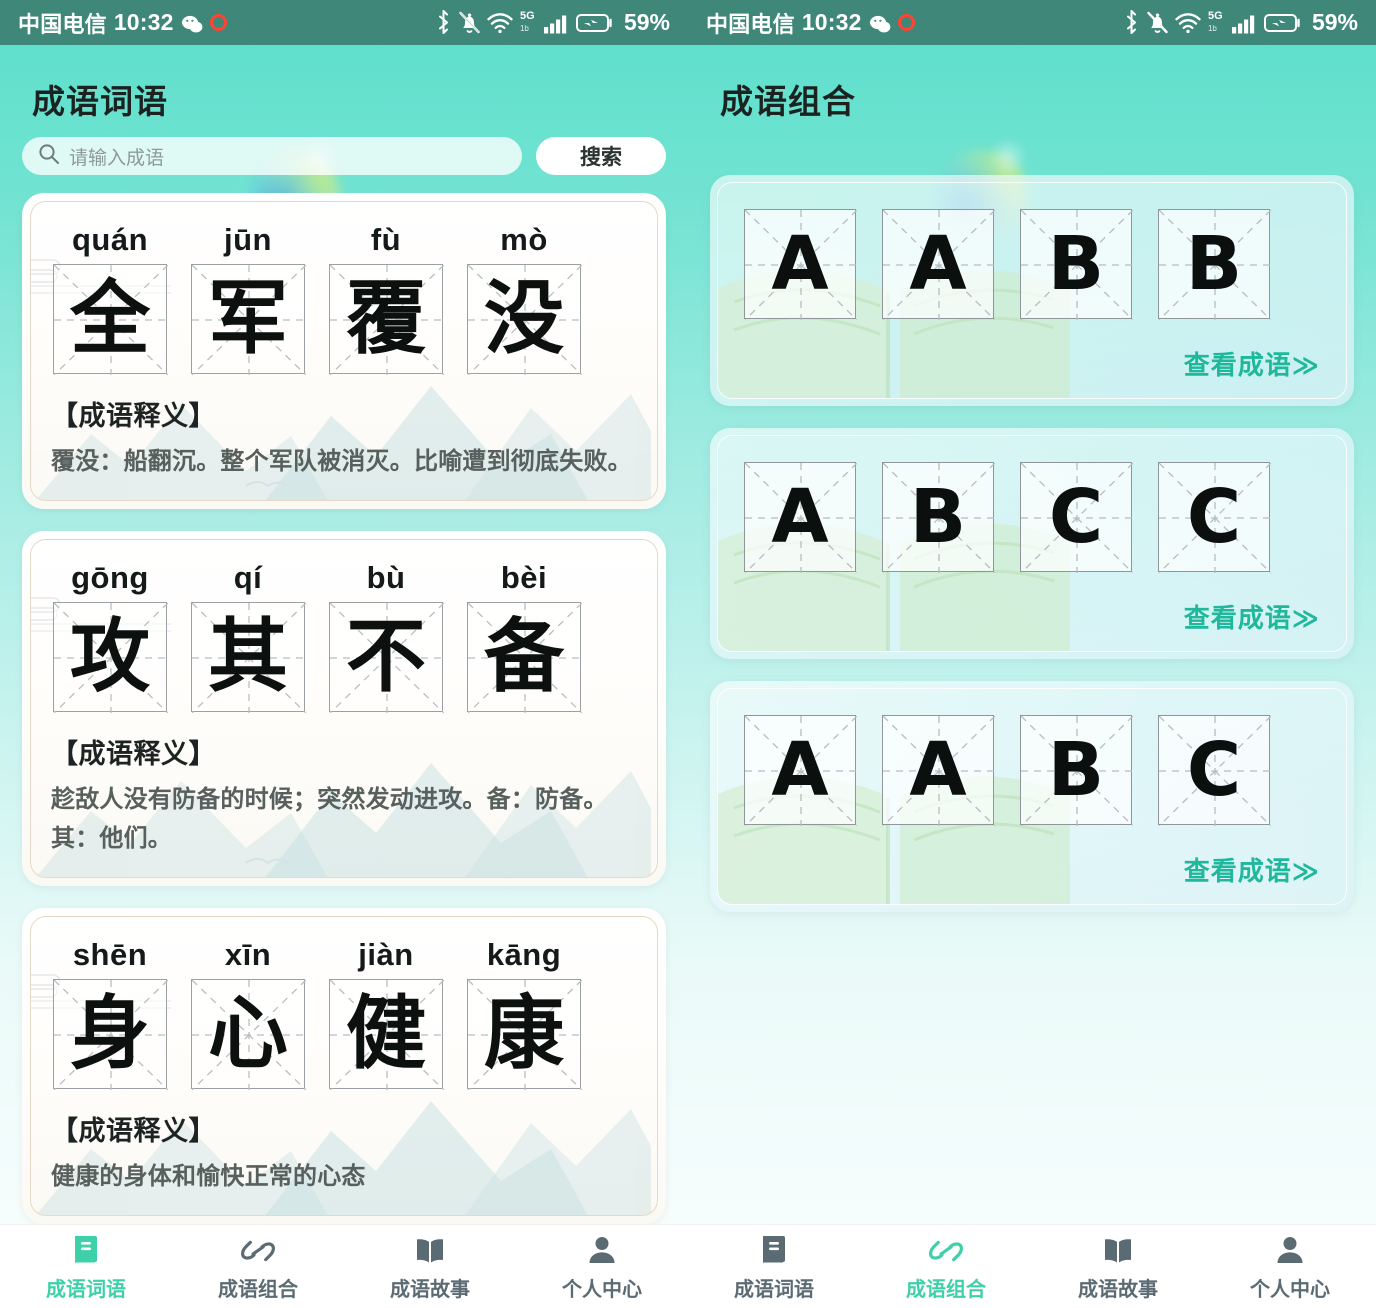 The height and width of the screenshot is (1308, 1376). Describe the element at coordinates (86, 1249) in the screenshot. I see `book-closed-icon` at that location.